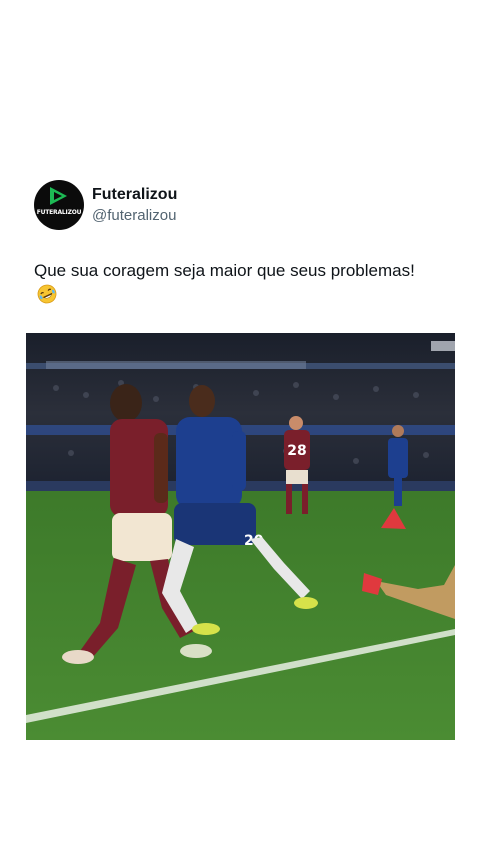 This screenshot has width=480, height=854. Describe the element at coordinates (134, 215) in the screenshot. I see `user-handle: @futeralizou` at that location.